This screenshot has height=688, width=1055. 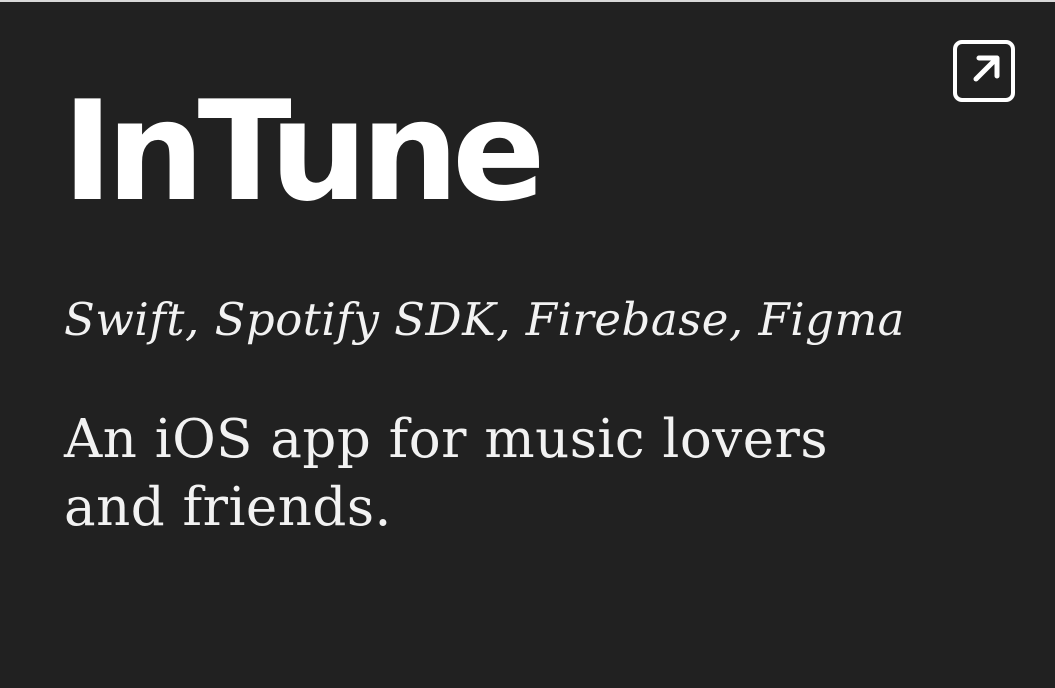 What do you see at coordinates (446, 473) in the screenshot?
I see `project-description: An iOS app for music lovers and friends.` at bounding box center [446, 473].